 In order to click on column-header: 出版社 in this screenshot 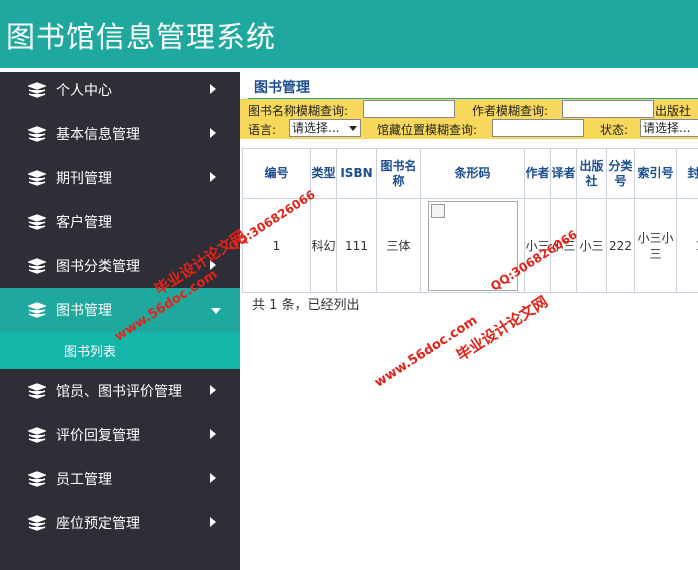, I will do `click(591, 173)`.